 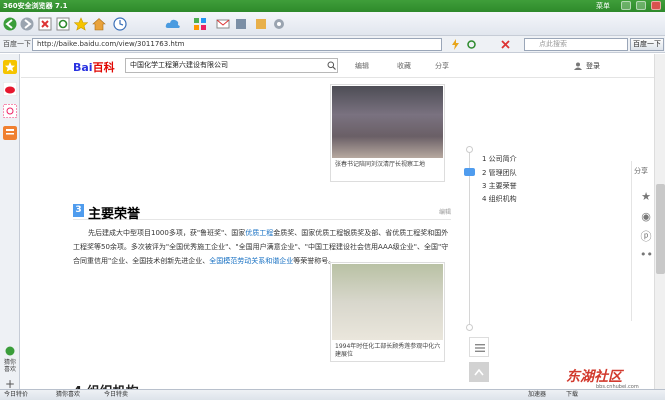 What do you see at coordinates (469, 172) in the screenshot?
I see `toc-active-marker` at bounding box center [469, 172].